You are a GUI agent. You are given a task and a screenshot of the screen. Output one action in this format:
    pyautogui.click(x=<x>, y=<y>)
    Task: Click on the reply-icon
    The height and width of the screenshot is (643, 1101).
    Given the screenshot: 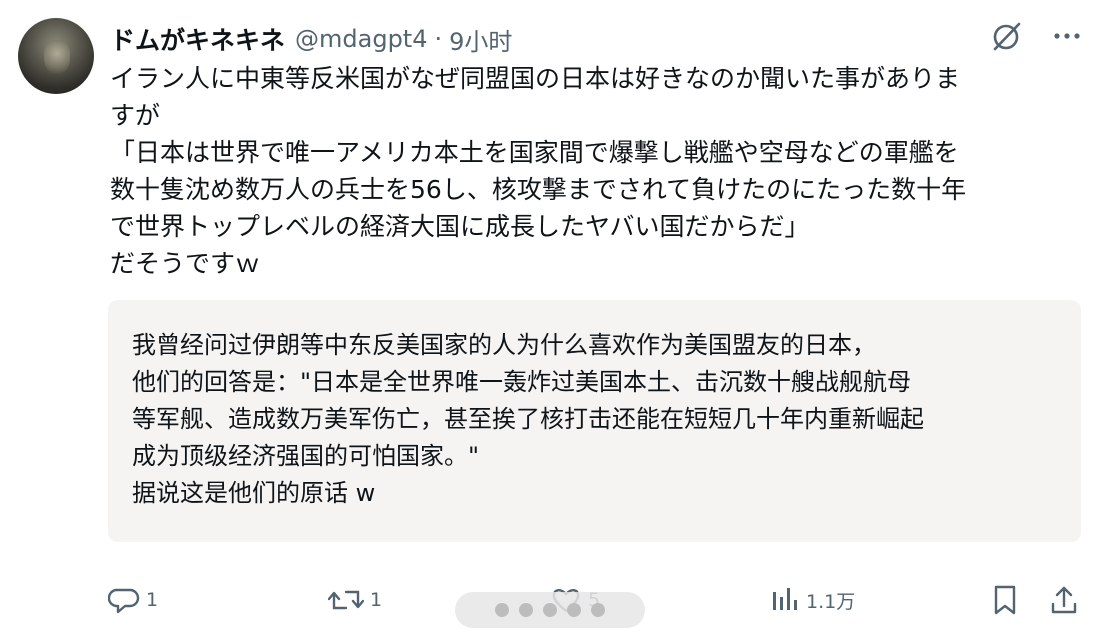 What is the action you would take?
    pyautogui.click(x=124, y=600)
    